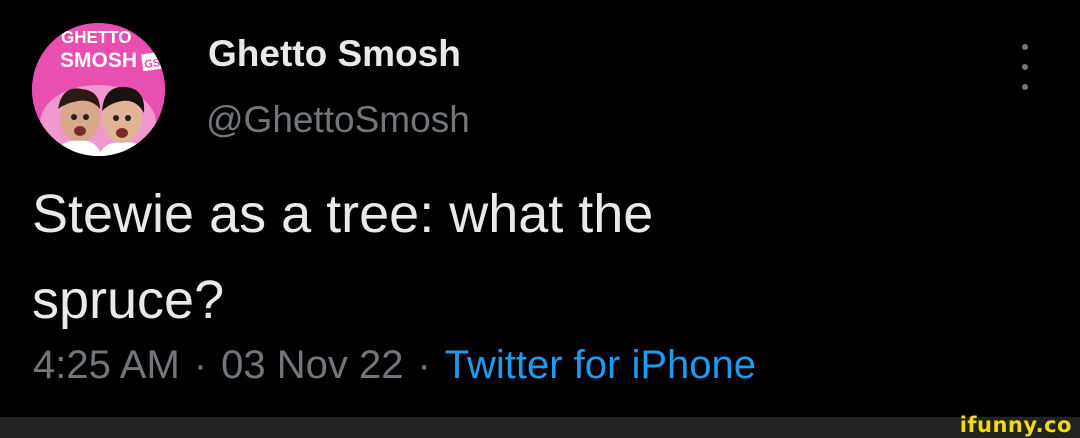  What do you see at coordinates (96, 37) in the screenshot?
I see `logo-text-ghetto: GHETTO` at bounding box center [96, 37].